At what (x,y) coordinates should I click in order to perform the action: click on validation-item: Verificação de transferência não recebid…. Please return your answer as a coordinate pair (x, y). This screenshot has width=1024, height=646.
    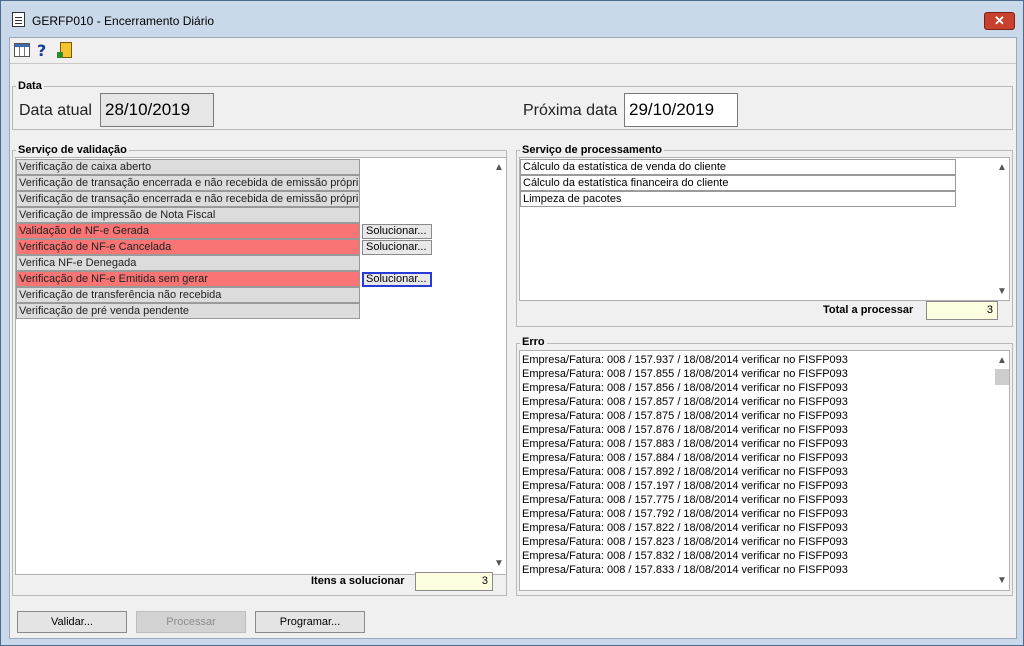
    Looking at the image, I should click on (188, 295).